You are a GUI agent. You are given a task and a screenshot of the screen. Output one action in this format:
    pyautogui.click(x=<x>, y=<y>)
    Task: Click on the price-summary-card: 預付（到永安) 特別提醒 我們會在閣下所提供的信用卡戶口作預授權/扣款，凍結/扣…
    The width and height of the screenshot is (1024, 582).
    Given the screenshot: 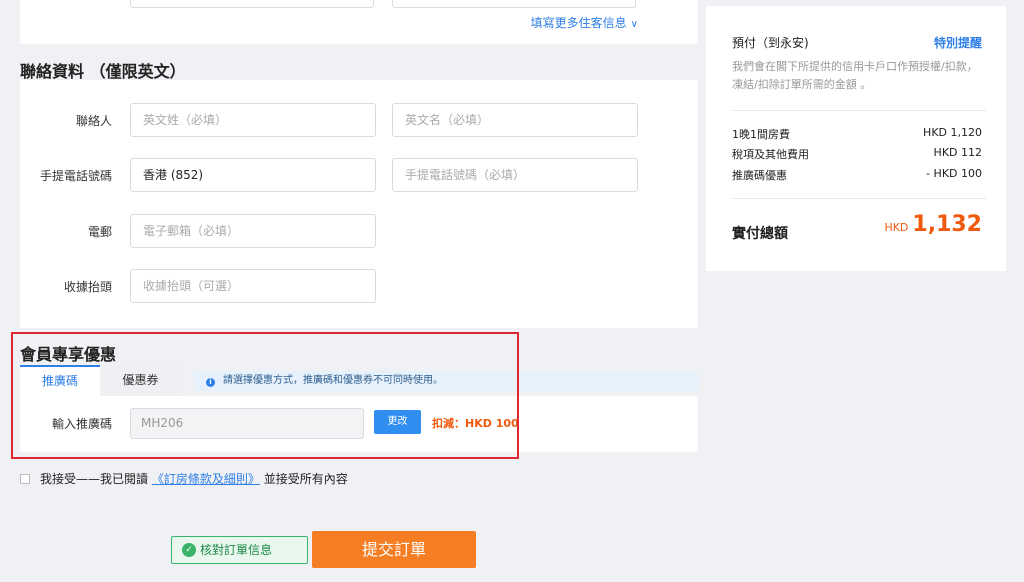 What is the action you would take?
    pyautogui.click(x=856, y=138)
    